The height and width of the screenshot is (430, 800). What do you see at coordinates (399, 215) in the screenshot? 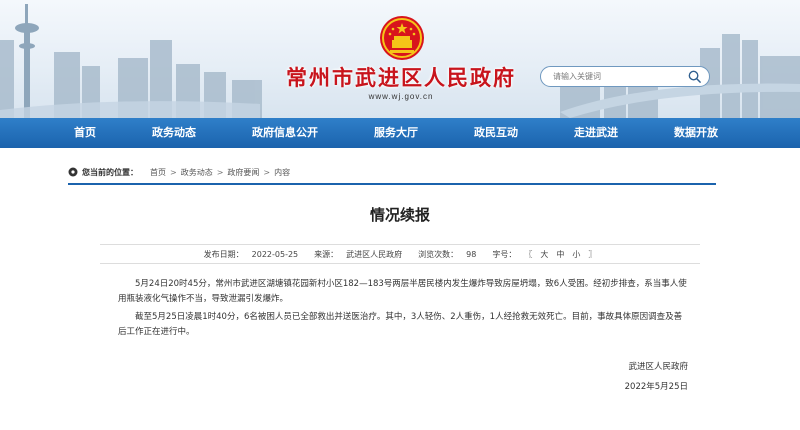
I see `article-title: 情况续报` at bounding box center [399, 215].